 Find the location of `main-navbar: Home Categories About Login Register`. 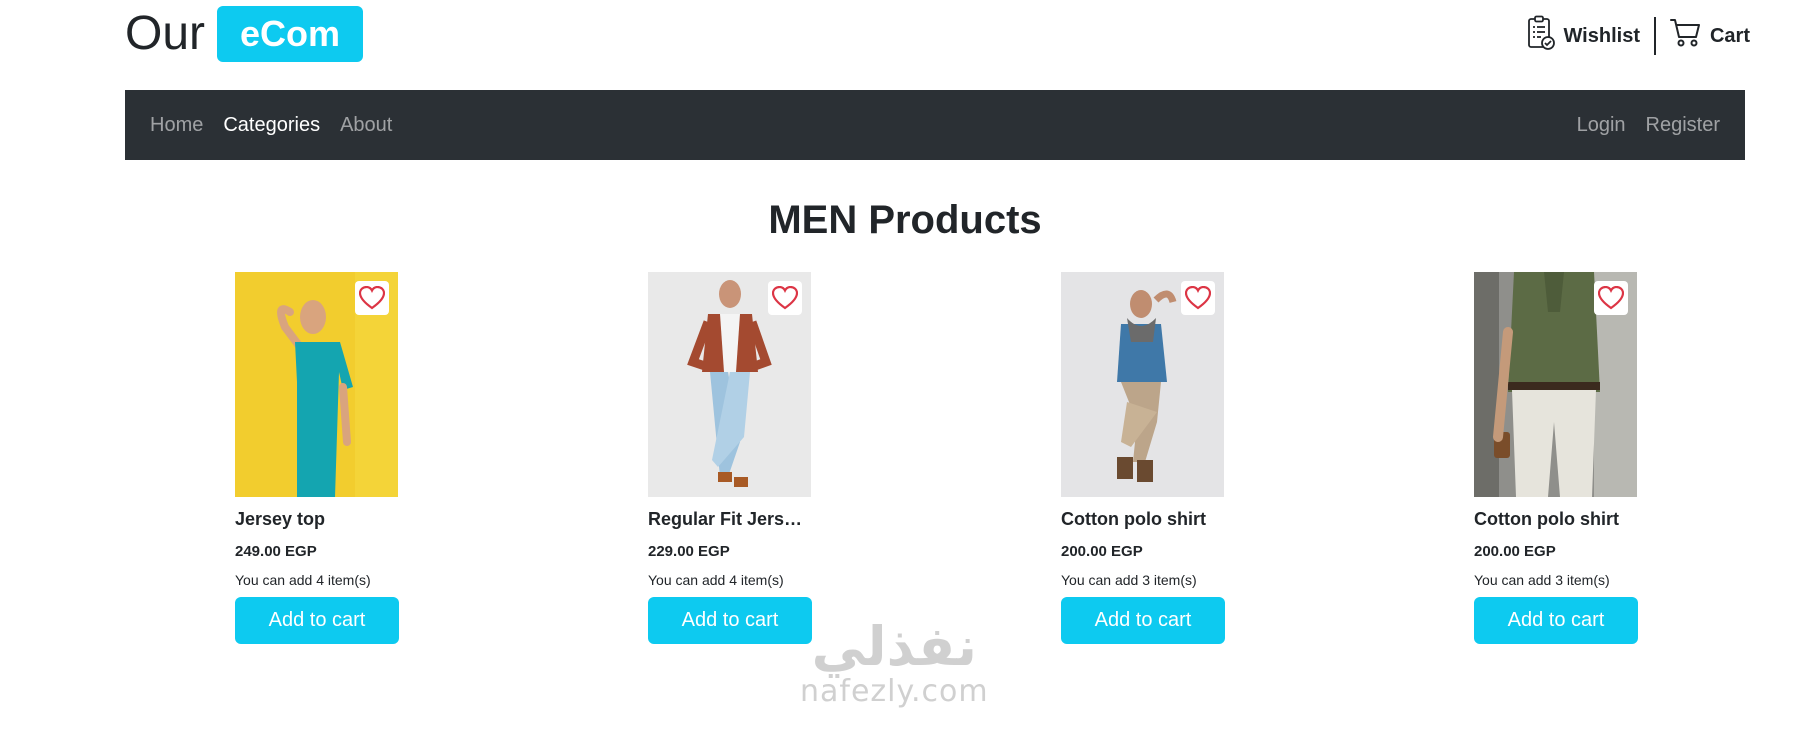

main-navbar: Home Categories About Login Register is located at coordinates (935, 125).